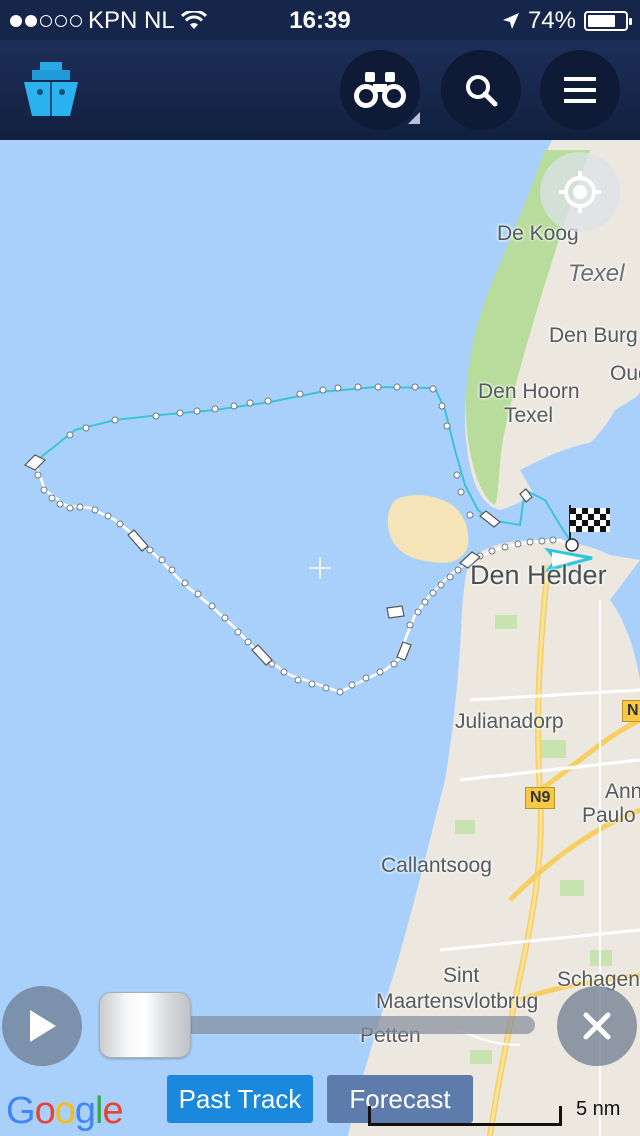 The image size is (640, 1136). What do you see at coordinates (598, 1109) in the screenshot?
I see `scale-label: 5 nm` at bounding box center [598, 1109].